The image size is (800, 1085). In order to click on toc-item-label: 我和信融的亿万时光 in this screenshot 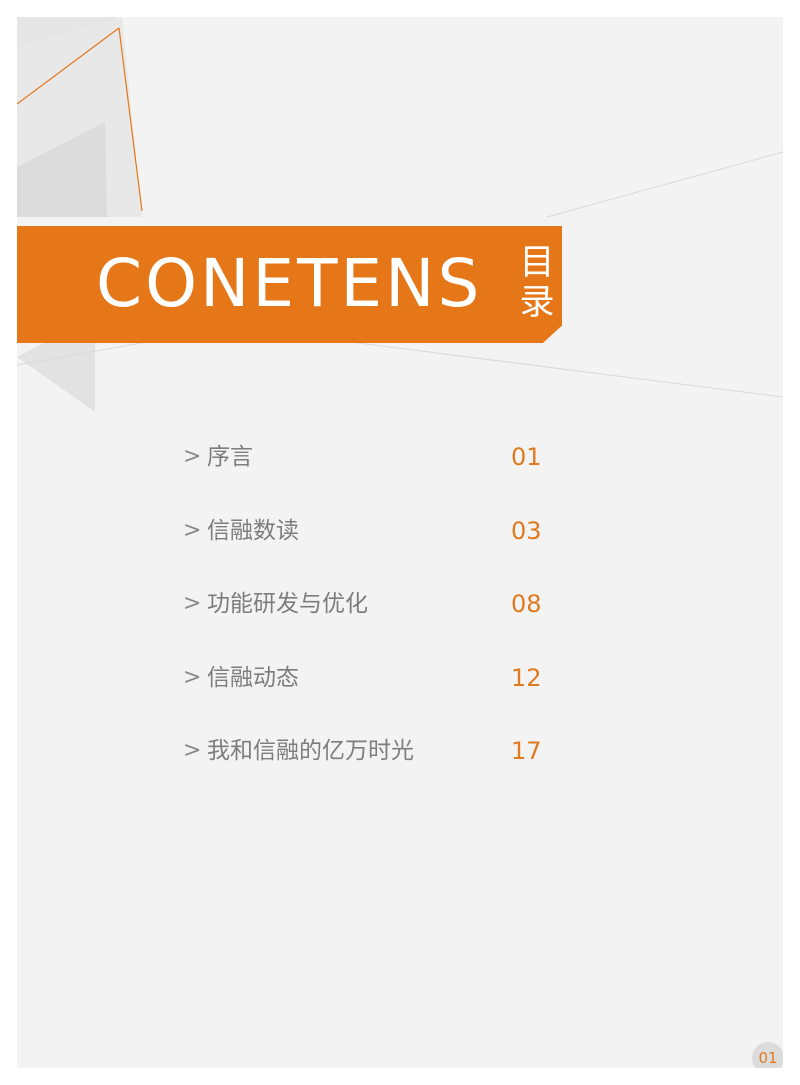, I will do `click(310, 751)`.